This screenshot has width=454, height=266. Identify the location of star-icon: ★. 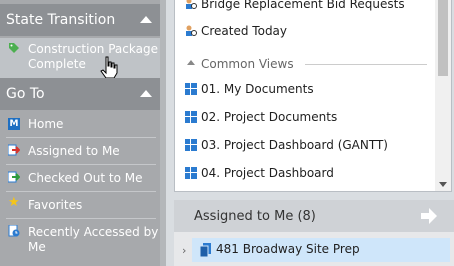
(14, 202).